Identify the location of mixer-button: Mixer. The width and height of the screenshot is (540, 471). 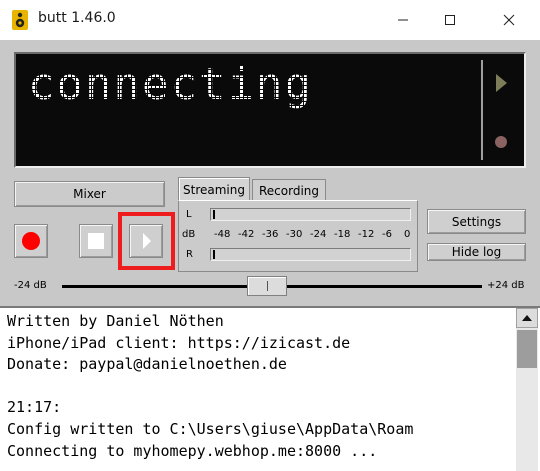
(89, 194).